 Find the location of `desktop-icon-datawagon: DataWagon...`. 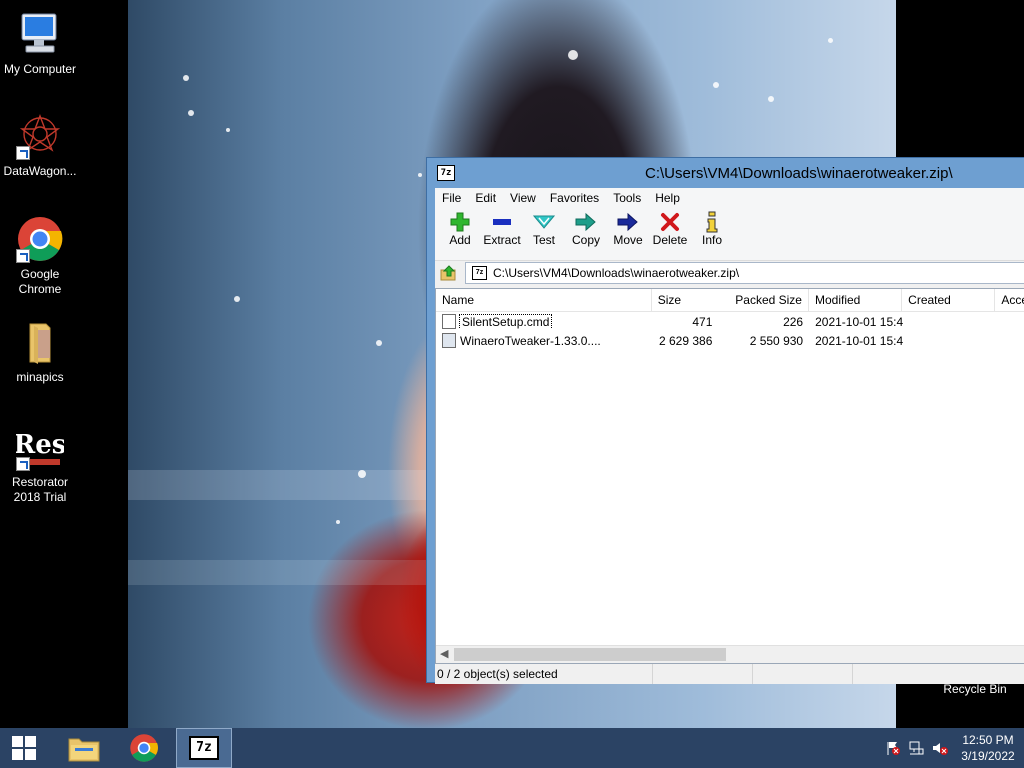

desktop-icon-datawagon: DataWagon... is located at coordinates (40, 145).